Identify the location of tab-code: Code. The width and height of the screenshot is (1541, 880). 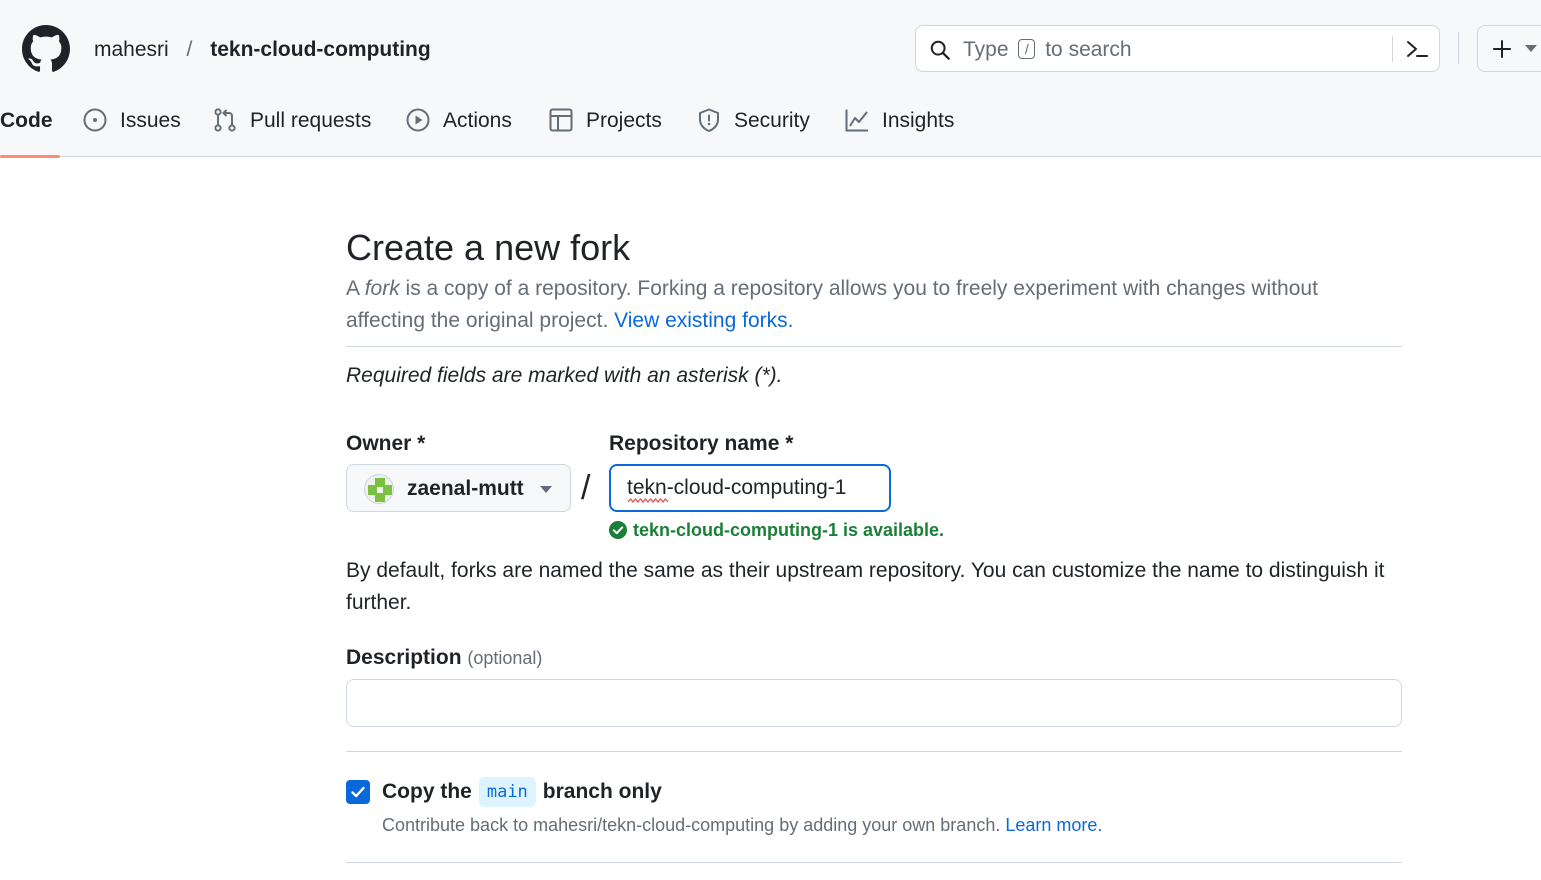
(30, 129).